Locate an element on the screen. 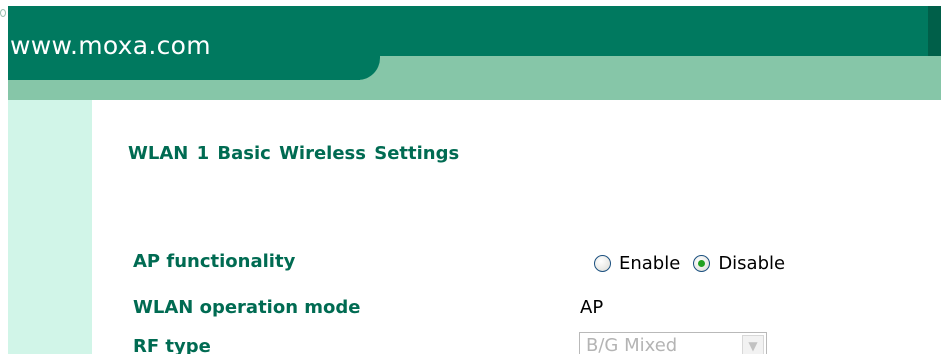  disable-radio-label: Disable is located at coordinates (751, 263).